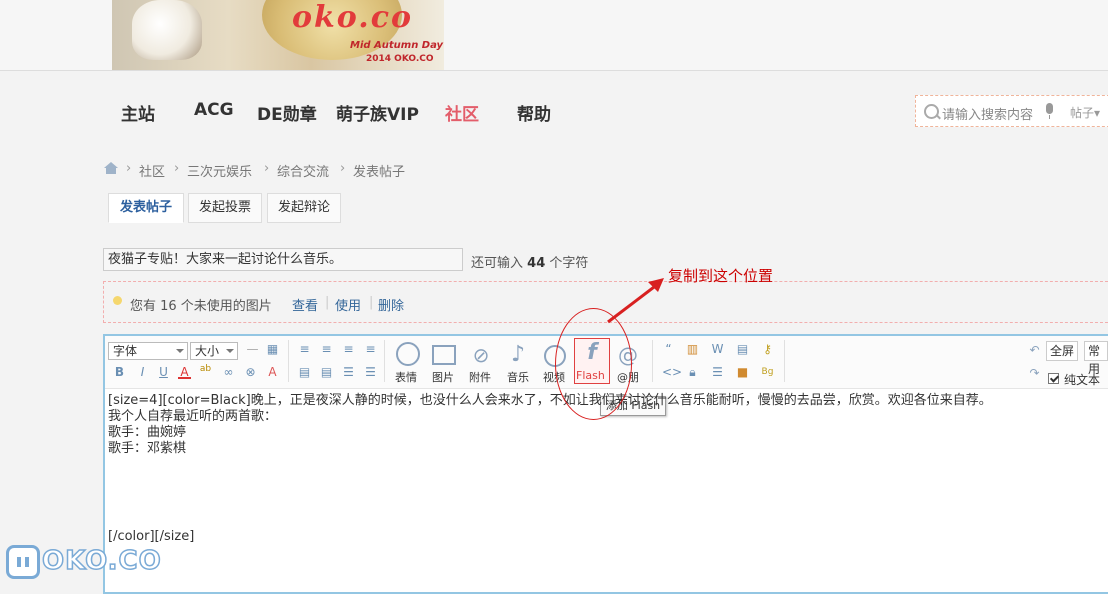 The image size is (1108, 594). I want to click on unlink-icon: ⊗, so click(250, 372).